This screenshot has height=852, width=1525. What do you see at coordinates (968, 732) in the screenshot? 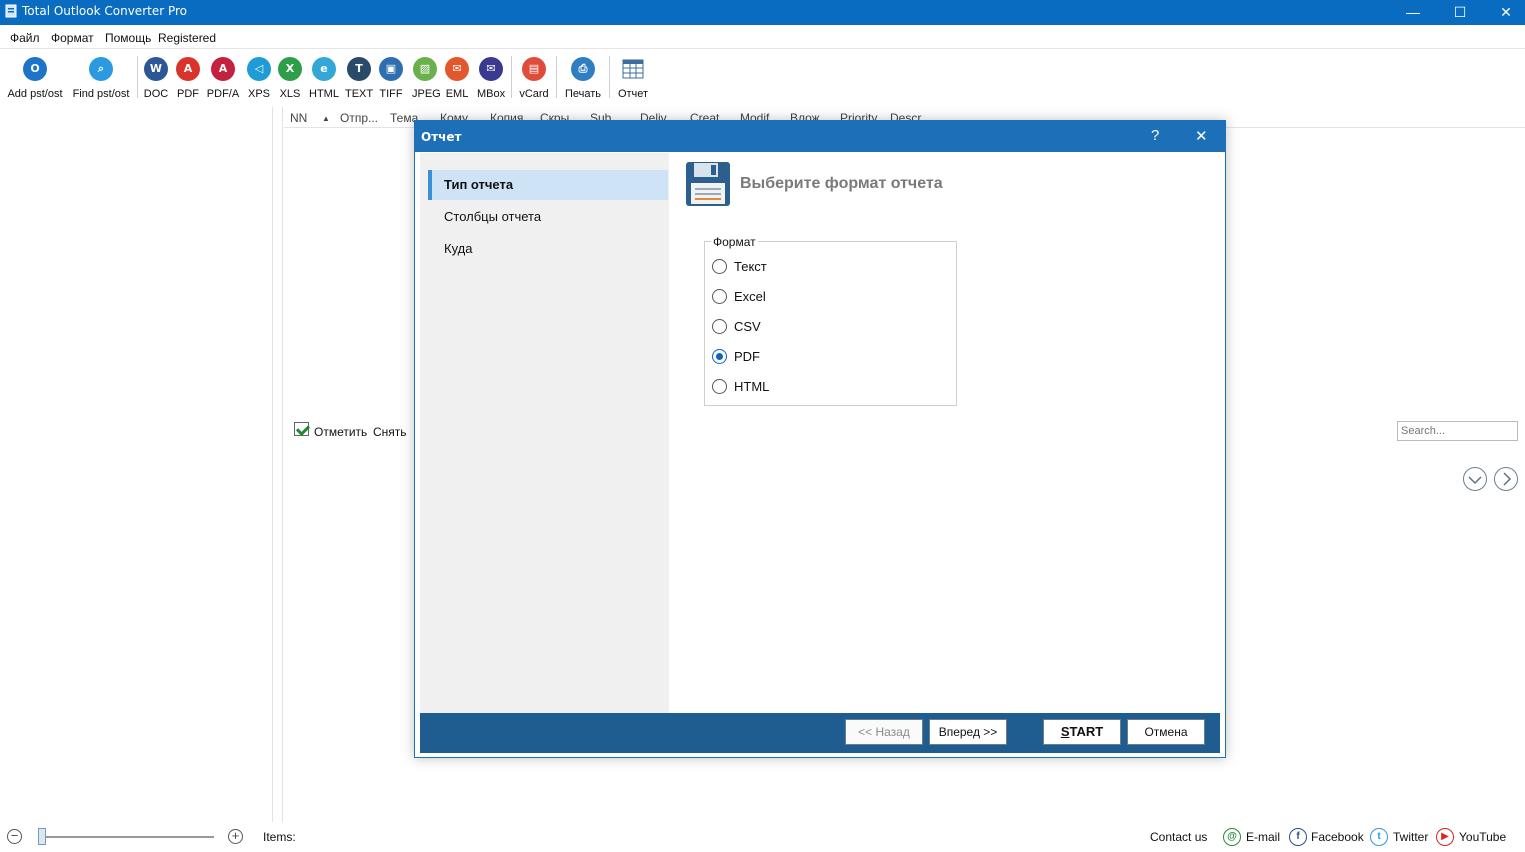
I see `next-button: Вперед >>` at bounding box center [968, 732].